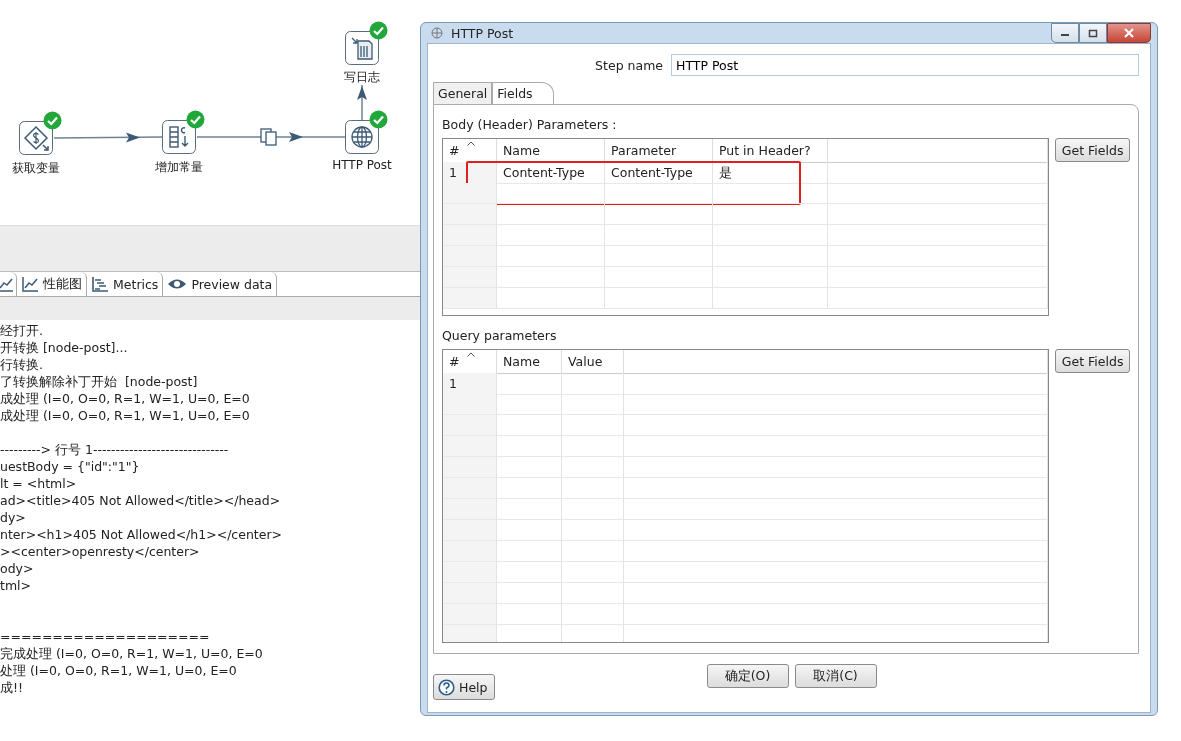 The height and width of the screenshot is (741, 1181). What do you see at coordinates (362, 48) in the screenshot?
I see `document-step-icon` at bounding box center [362, 48].